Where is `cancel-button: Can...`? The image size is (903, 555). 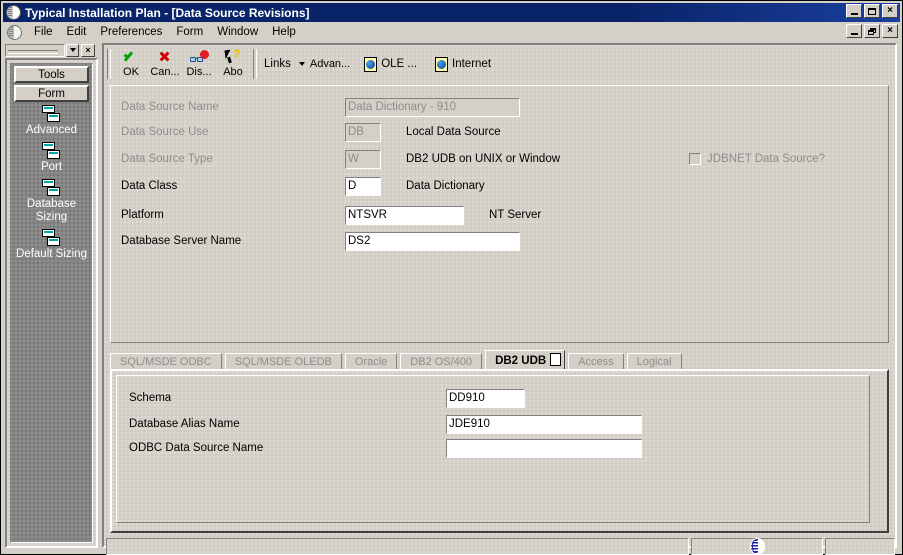
cancel-button: Can... is located at coordinates (165, 64).